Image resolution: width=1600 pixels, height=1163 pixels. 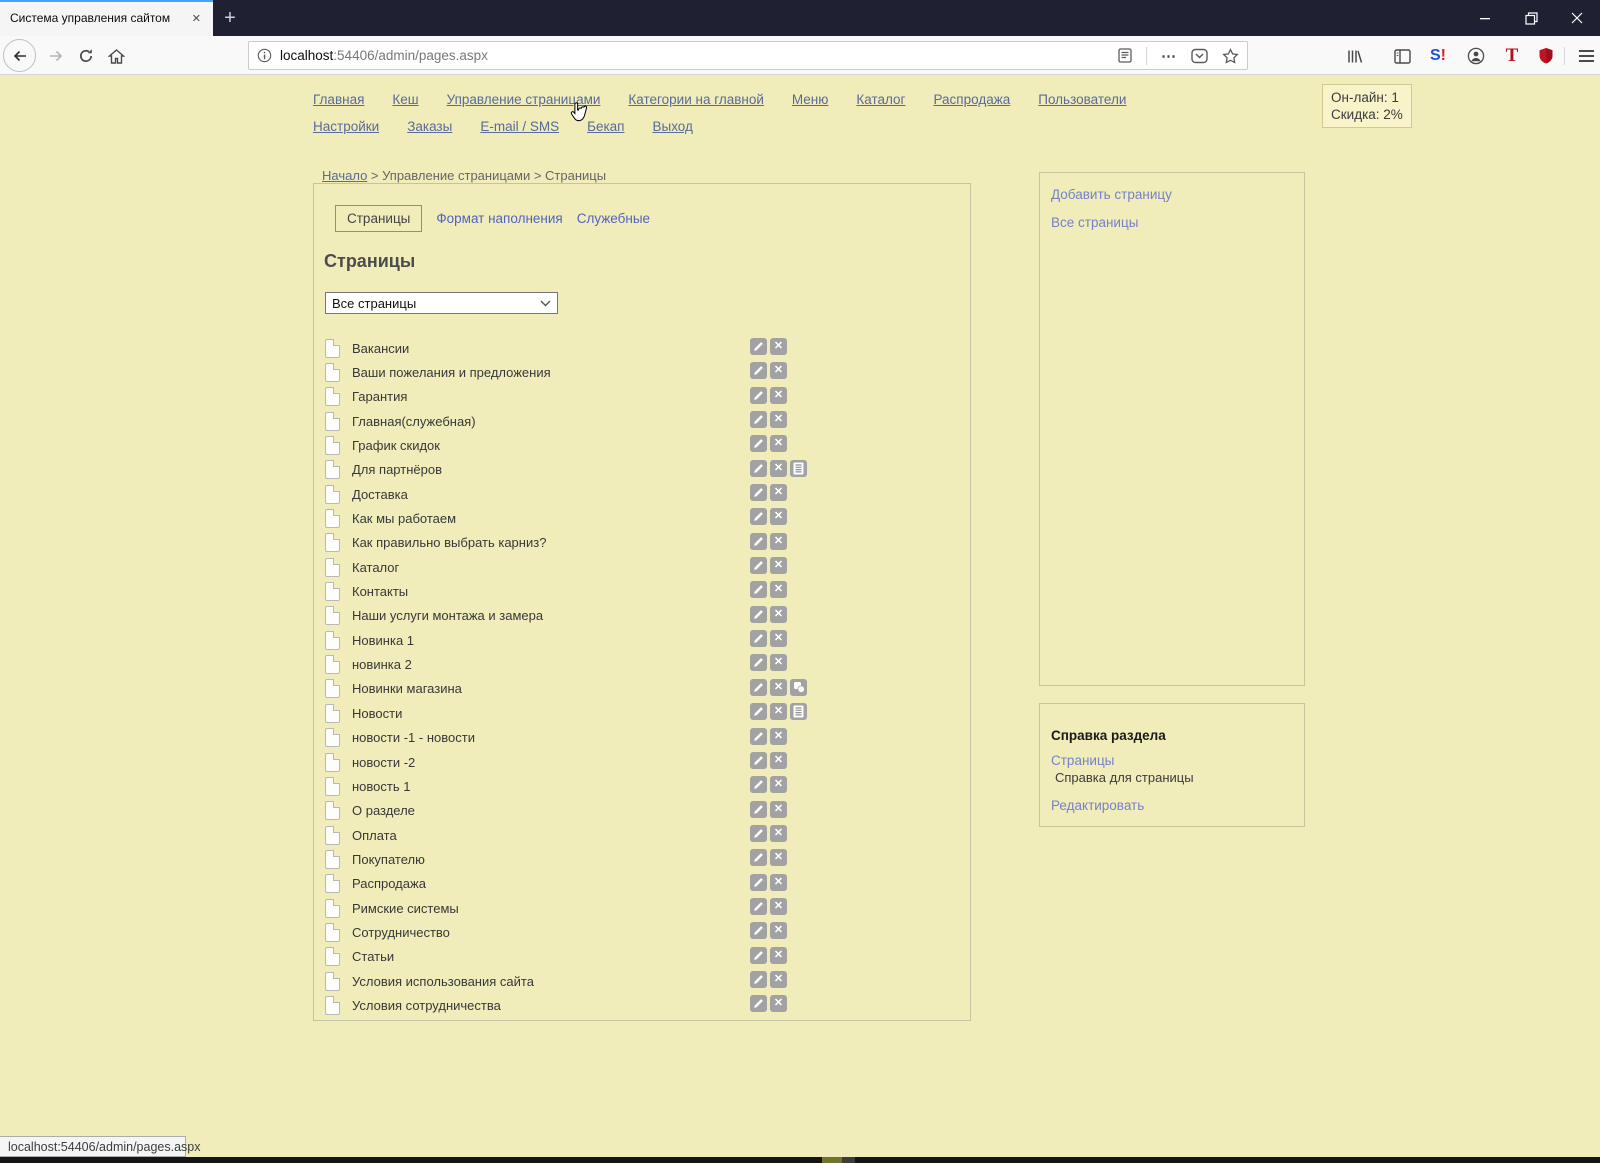 What do you see at coordinates (1354, 56) in the screenshot?
I see `library-icon` at bounding box center [1354, 56].